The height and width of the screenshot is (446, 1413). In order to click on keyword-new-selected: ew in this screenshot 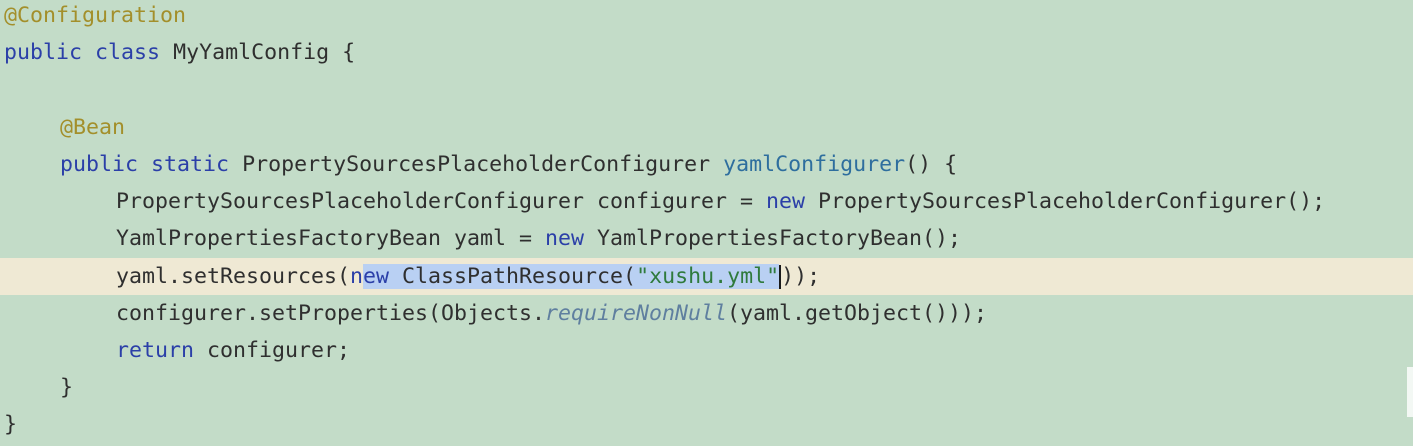, I will do `click(376, 276)`.